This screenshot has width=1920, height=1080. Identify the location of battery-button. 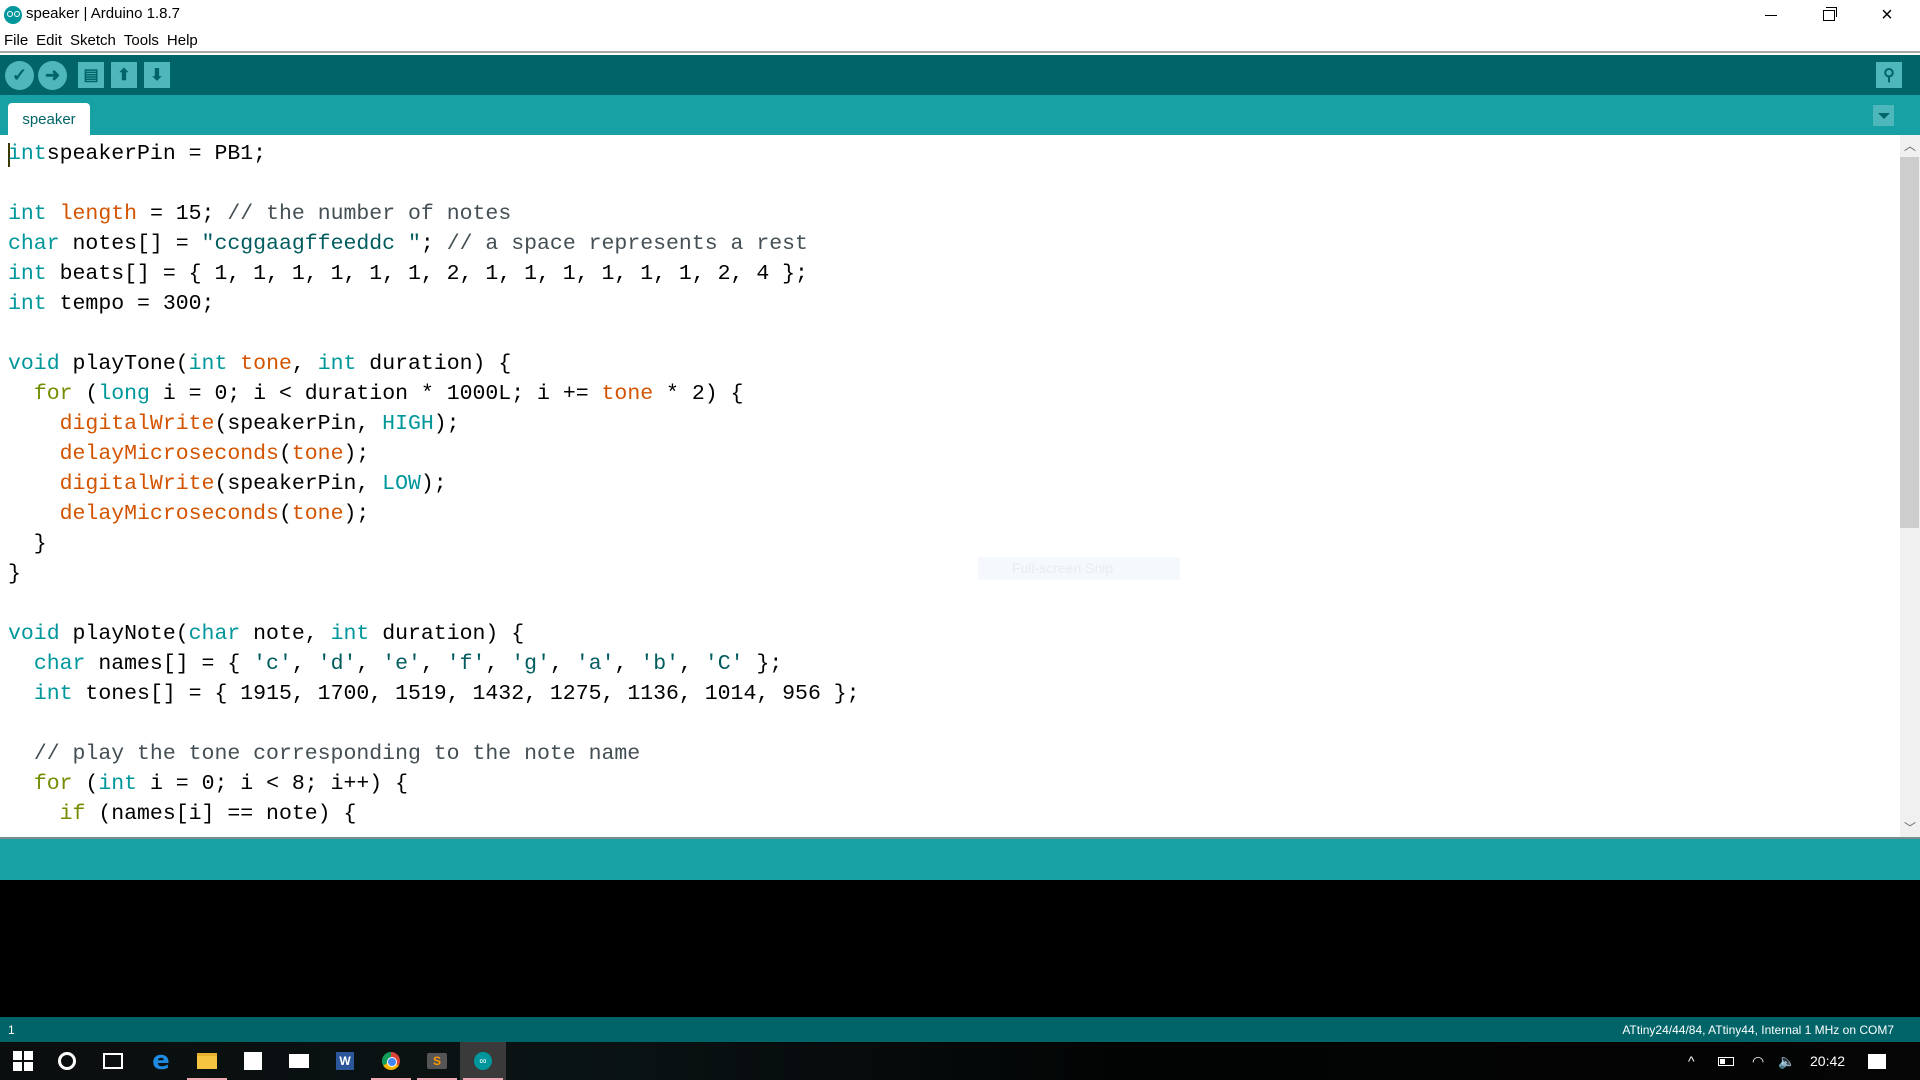
(1726, 1061).